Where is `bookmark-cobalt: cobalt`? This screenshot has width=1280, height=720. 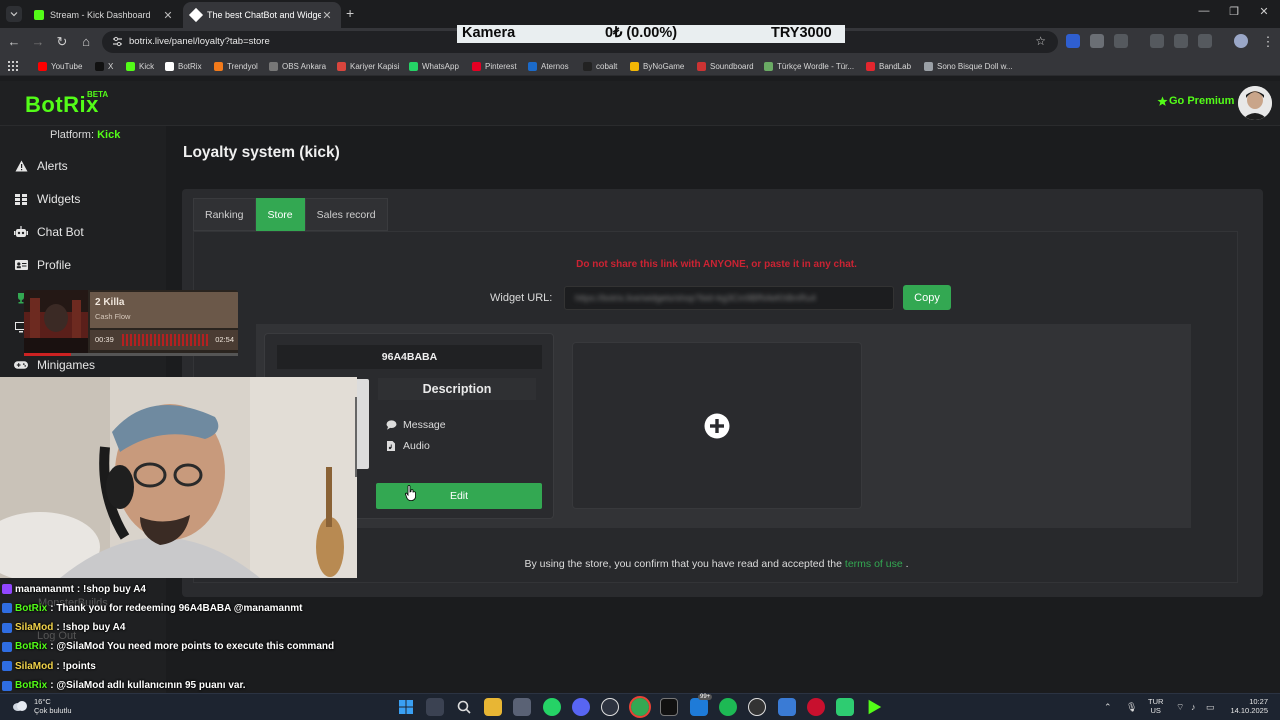 bookmark-cobalt: cobalt is located at coordinates (600, 66).